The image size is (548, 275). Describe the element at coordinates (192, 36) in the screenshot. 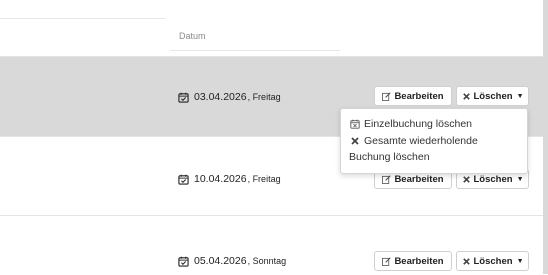

I see `column-header-datum: Datum` at that location.